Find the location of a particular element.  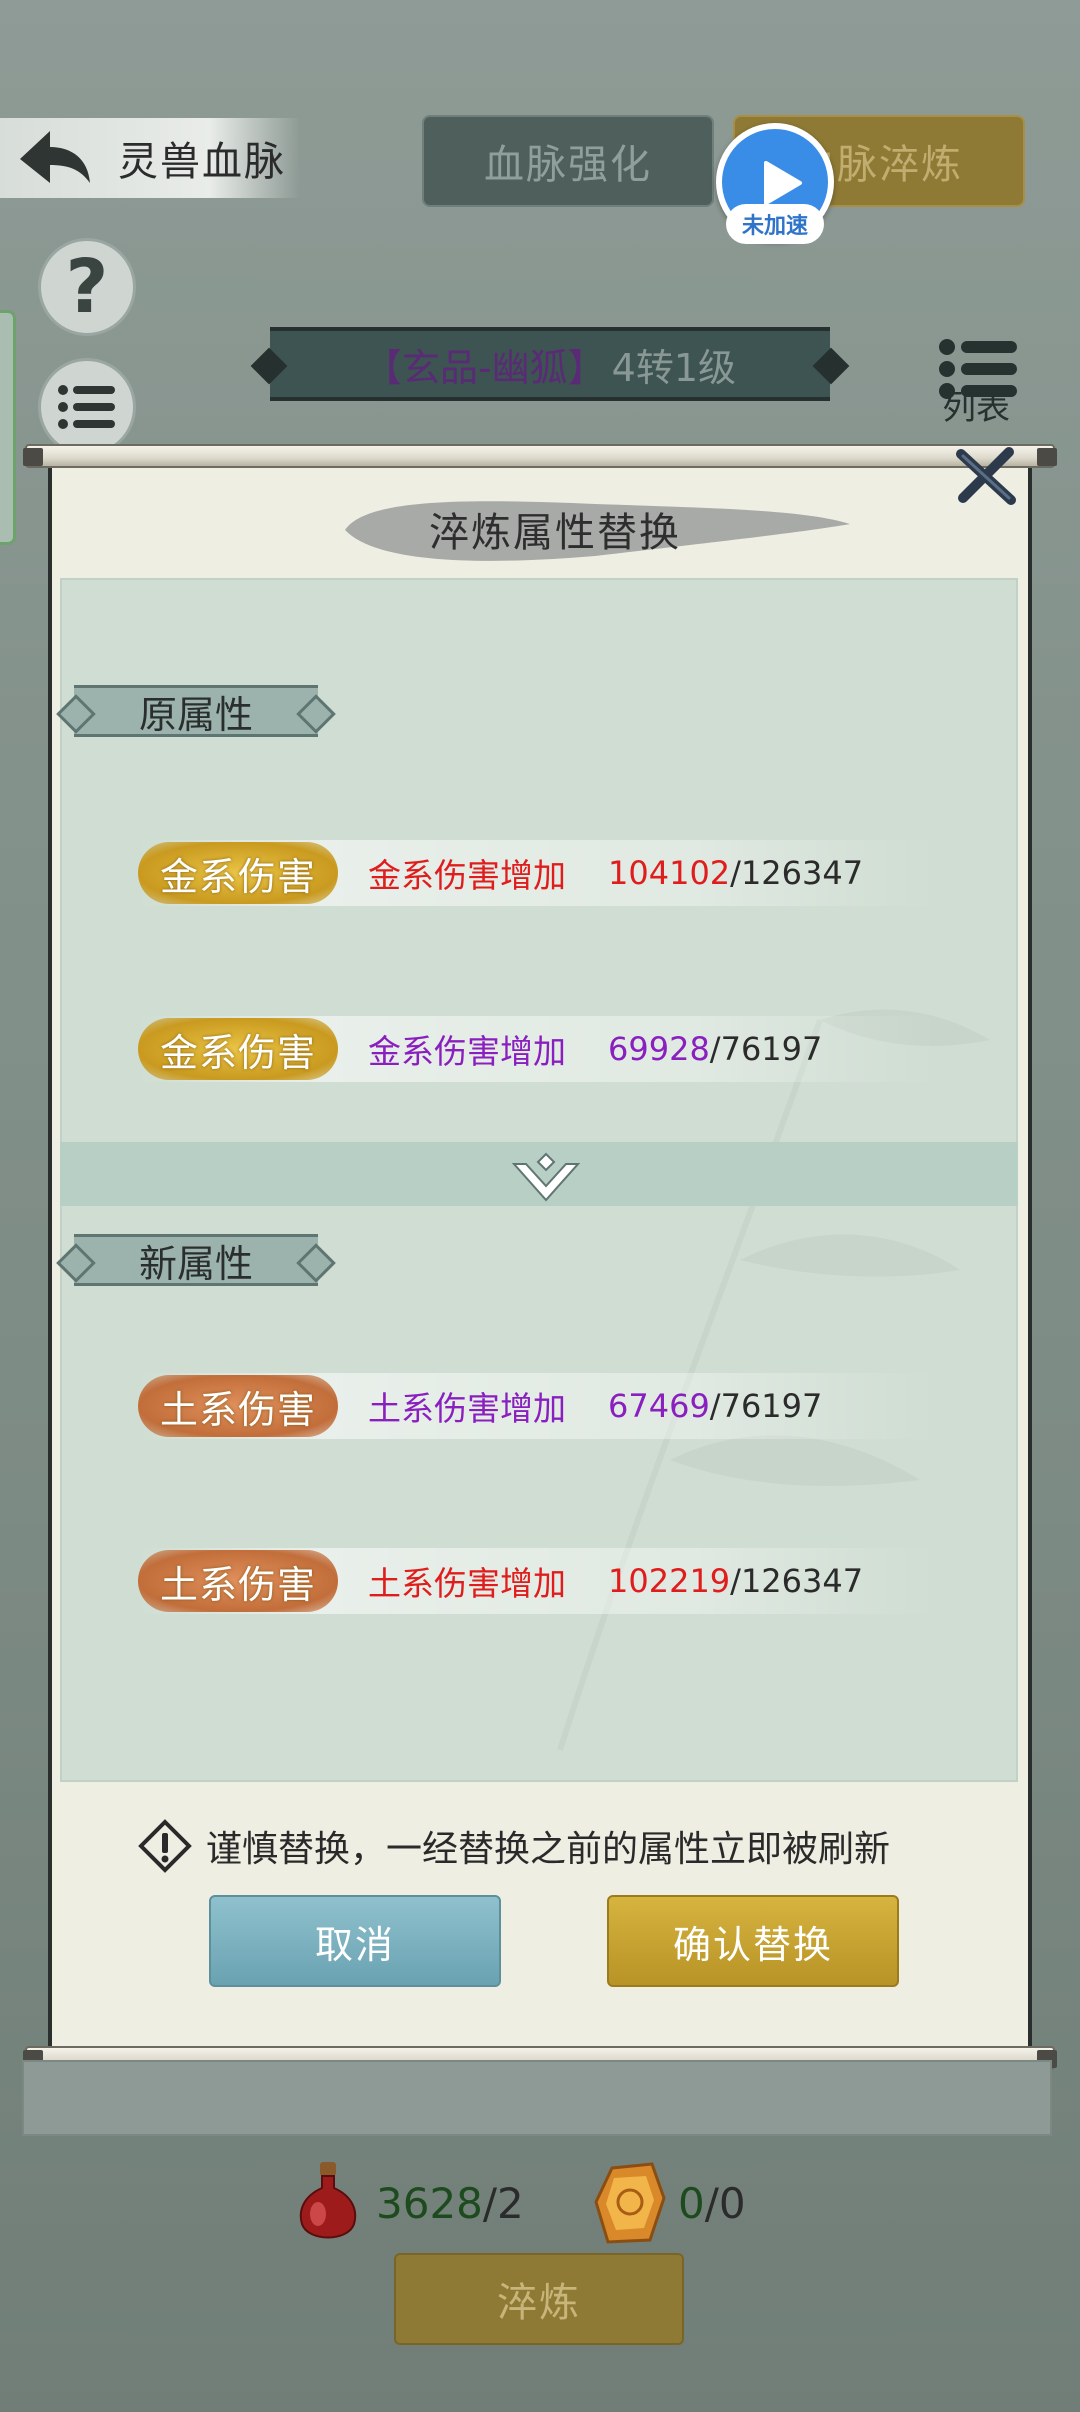

pet-banner: 【玄品-幽狐】 4转1级 is located at coordinates (550, 364).